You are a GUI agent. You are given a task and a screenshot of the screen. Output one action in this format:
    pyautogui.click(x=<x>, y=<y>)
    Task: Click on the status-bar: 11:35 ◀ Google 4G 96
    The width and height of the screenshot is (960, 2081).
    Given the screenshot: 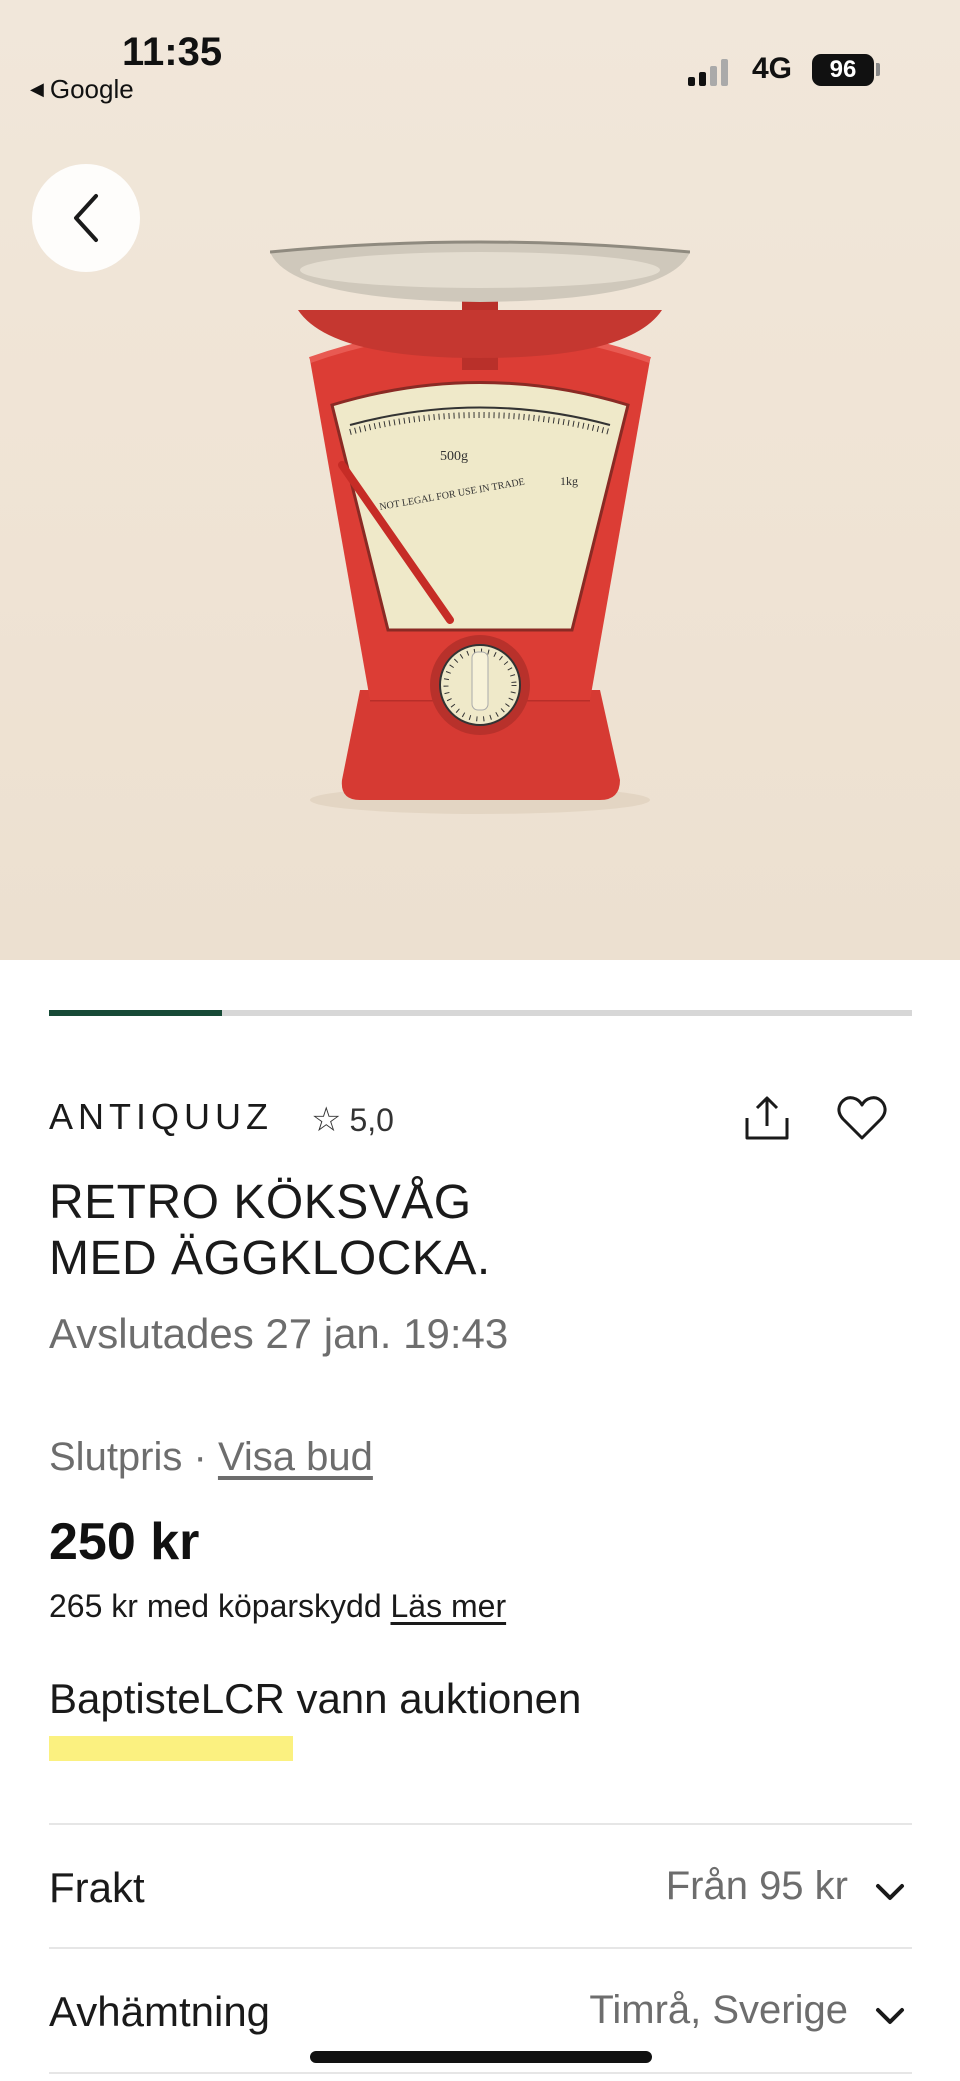 What is the action you would take?
    pyautogui.click(x=480, y=55)
    